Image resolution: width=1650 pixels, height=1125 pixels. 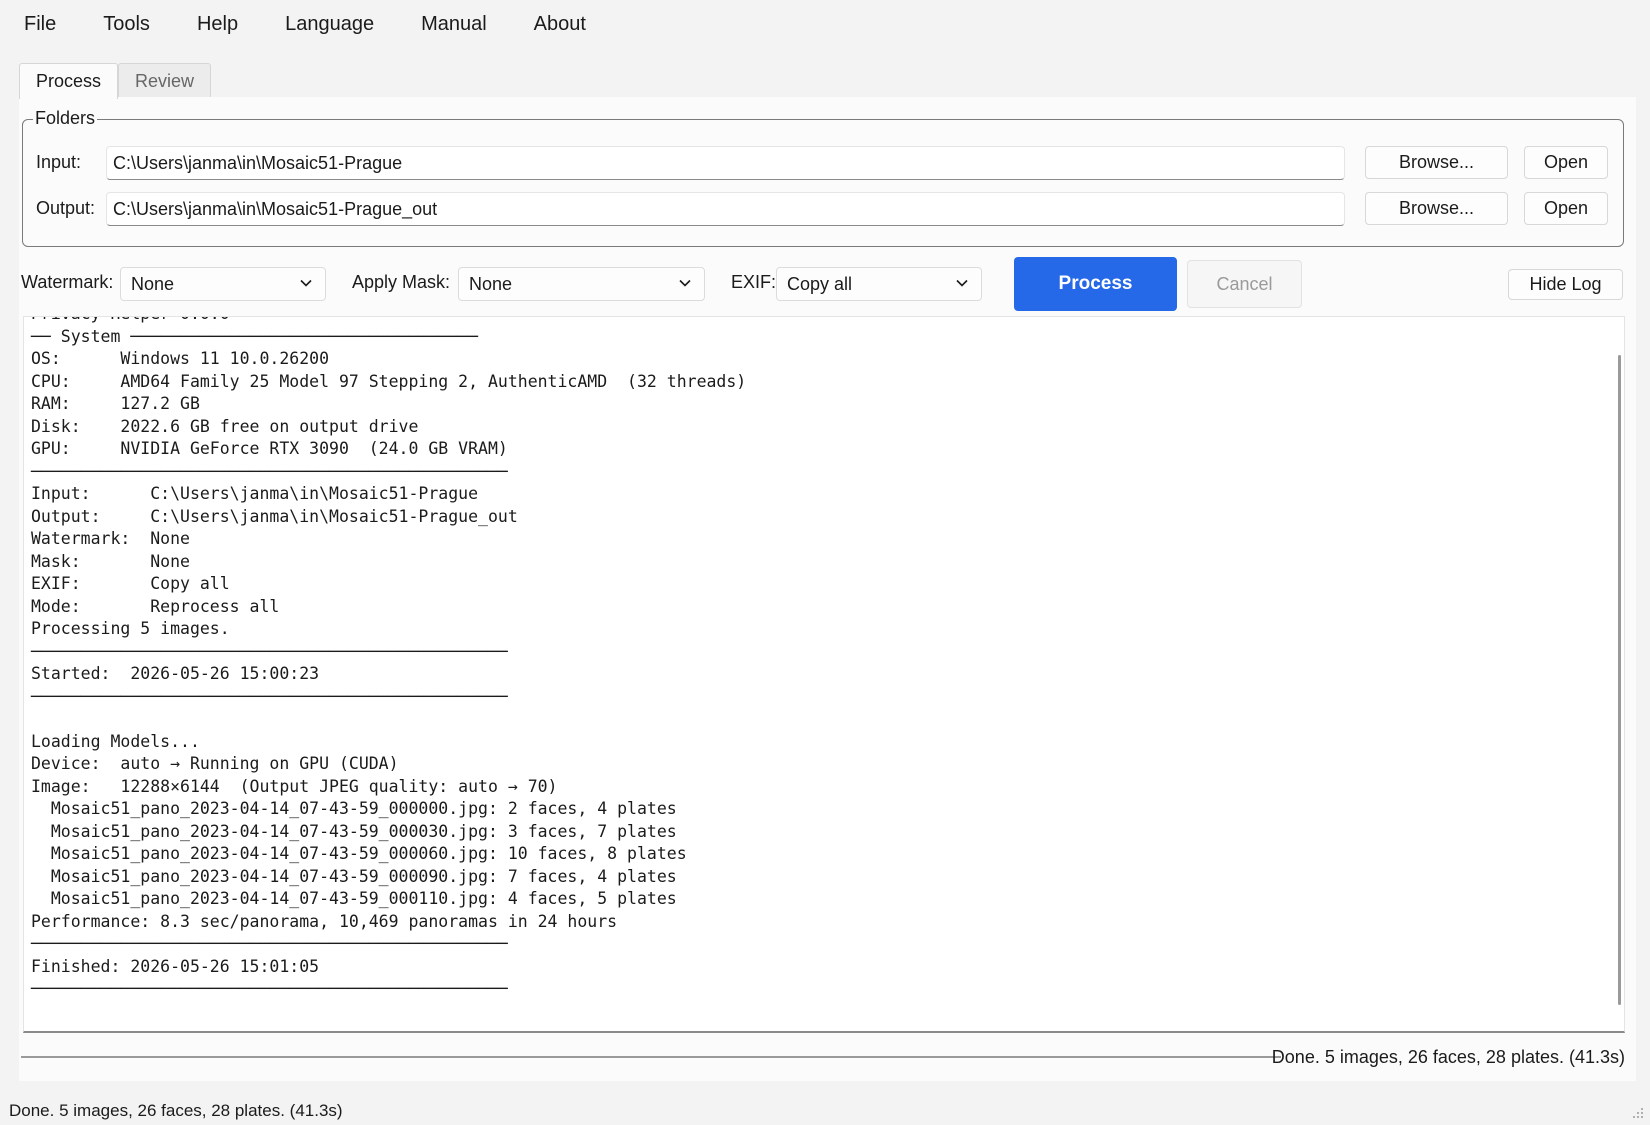 What do you see at coordinates (59, 162) in the screenshot?
I see `input-label: Input:` at bounding box center [59, 162].